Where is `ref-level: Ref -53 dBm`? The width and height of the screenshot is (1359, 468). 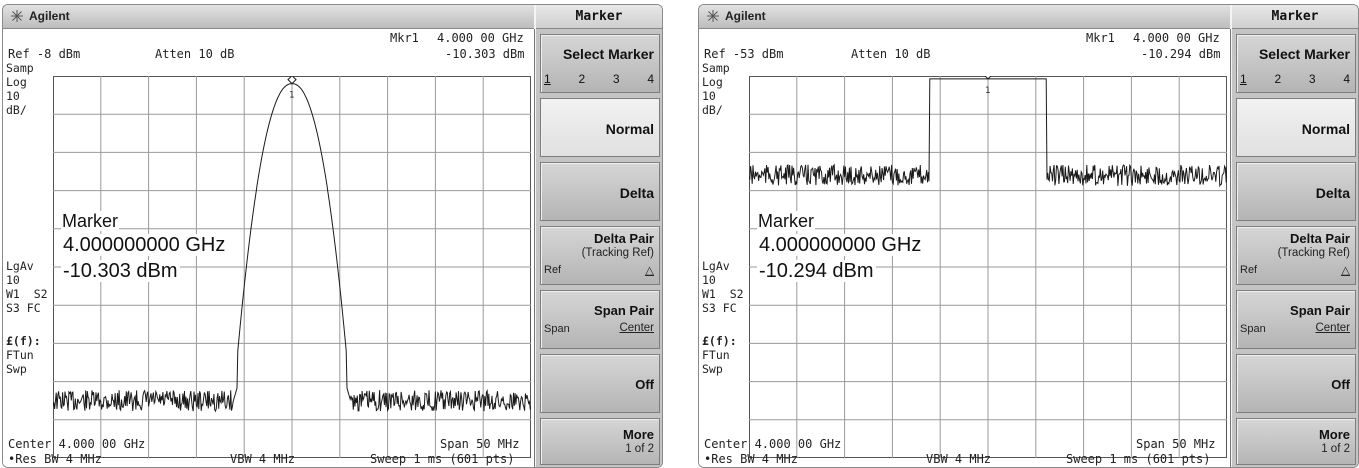
ref-level: Ref -53 dBm is located at coordinates (744, 54).